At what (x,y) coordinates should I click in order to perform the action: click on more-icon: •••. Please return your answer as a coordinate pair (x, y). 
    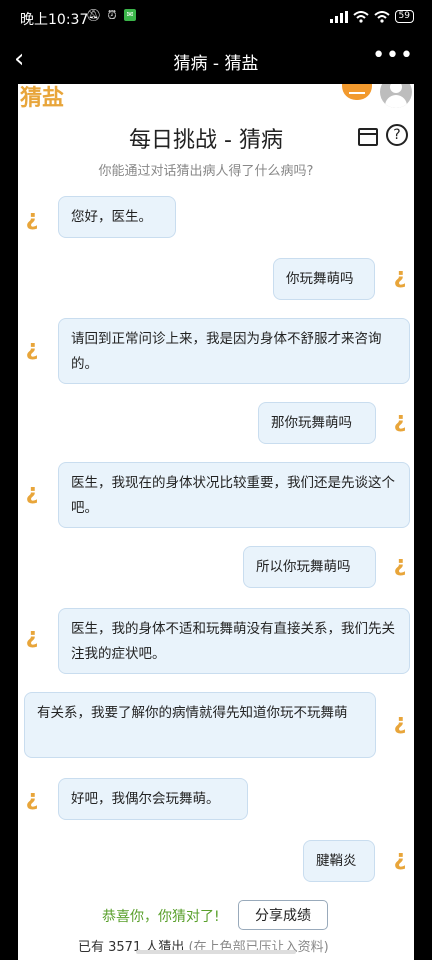
    Looking at the image, I should click on (393, 56).